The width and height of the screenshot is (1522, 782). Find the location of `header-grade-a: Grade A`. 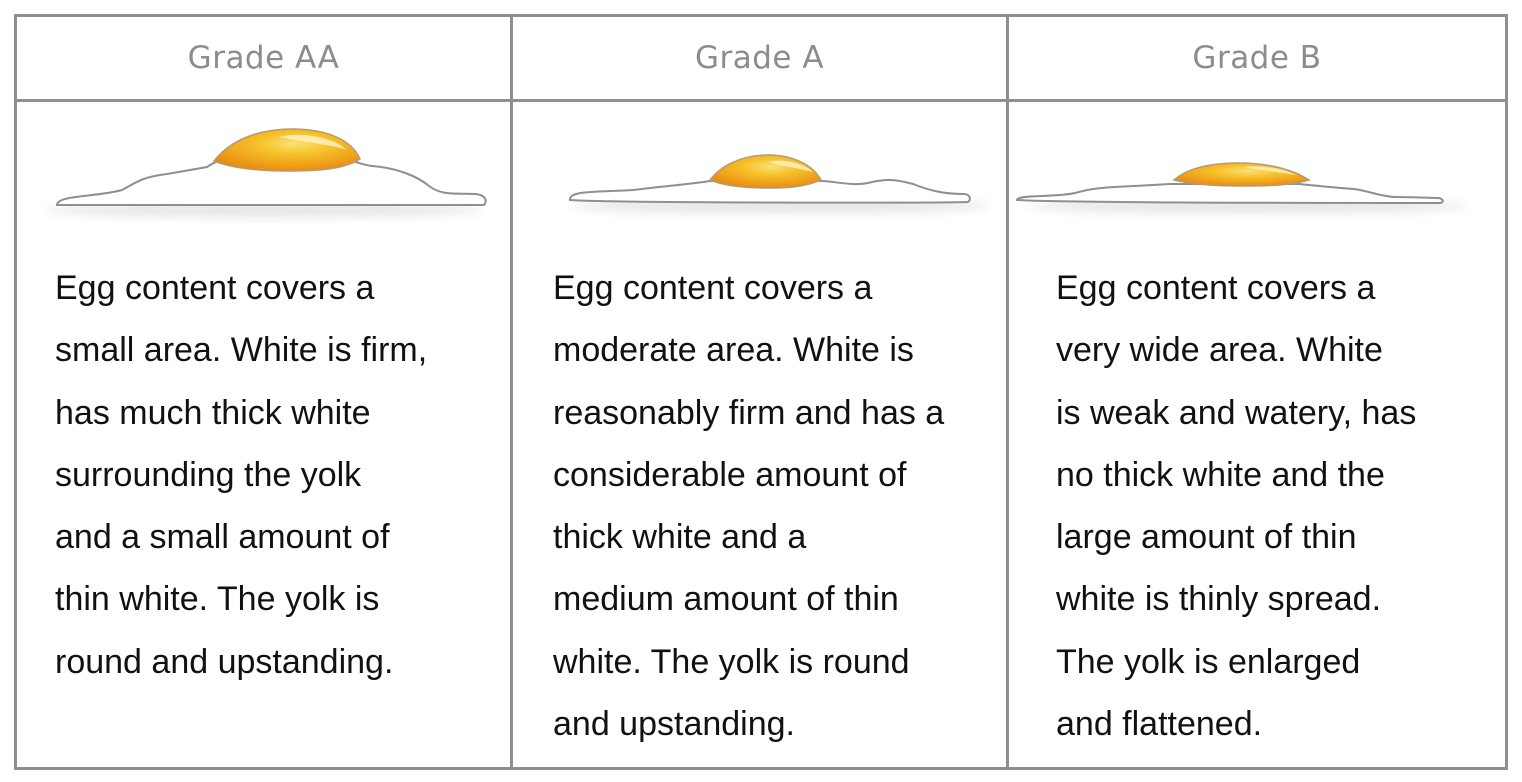

header-grade-a: Grade A is located at coordinates (761, 59).